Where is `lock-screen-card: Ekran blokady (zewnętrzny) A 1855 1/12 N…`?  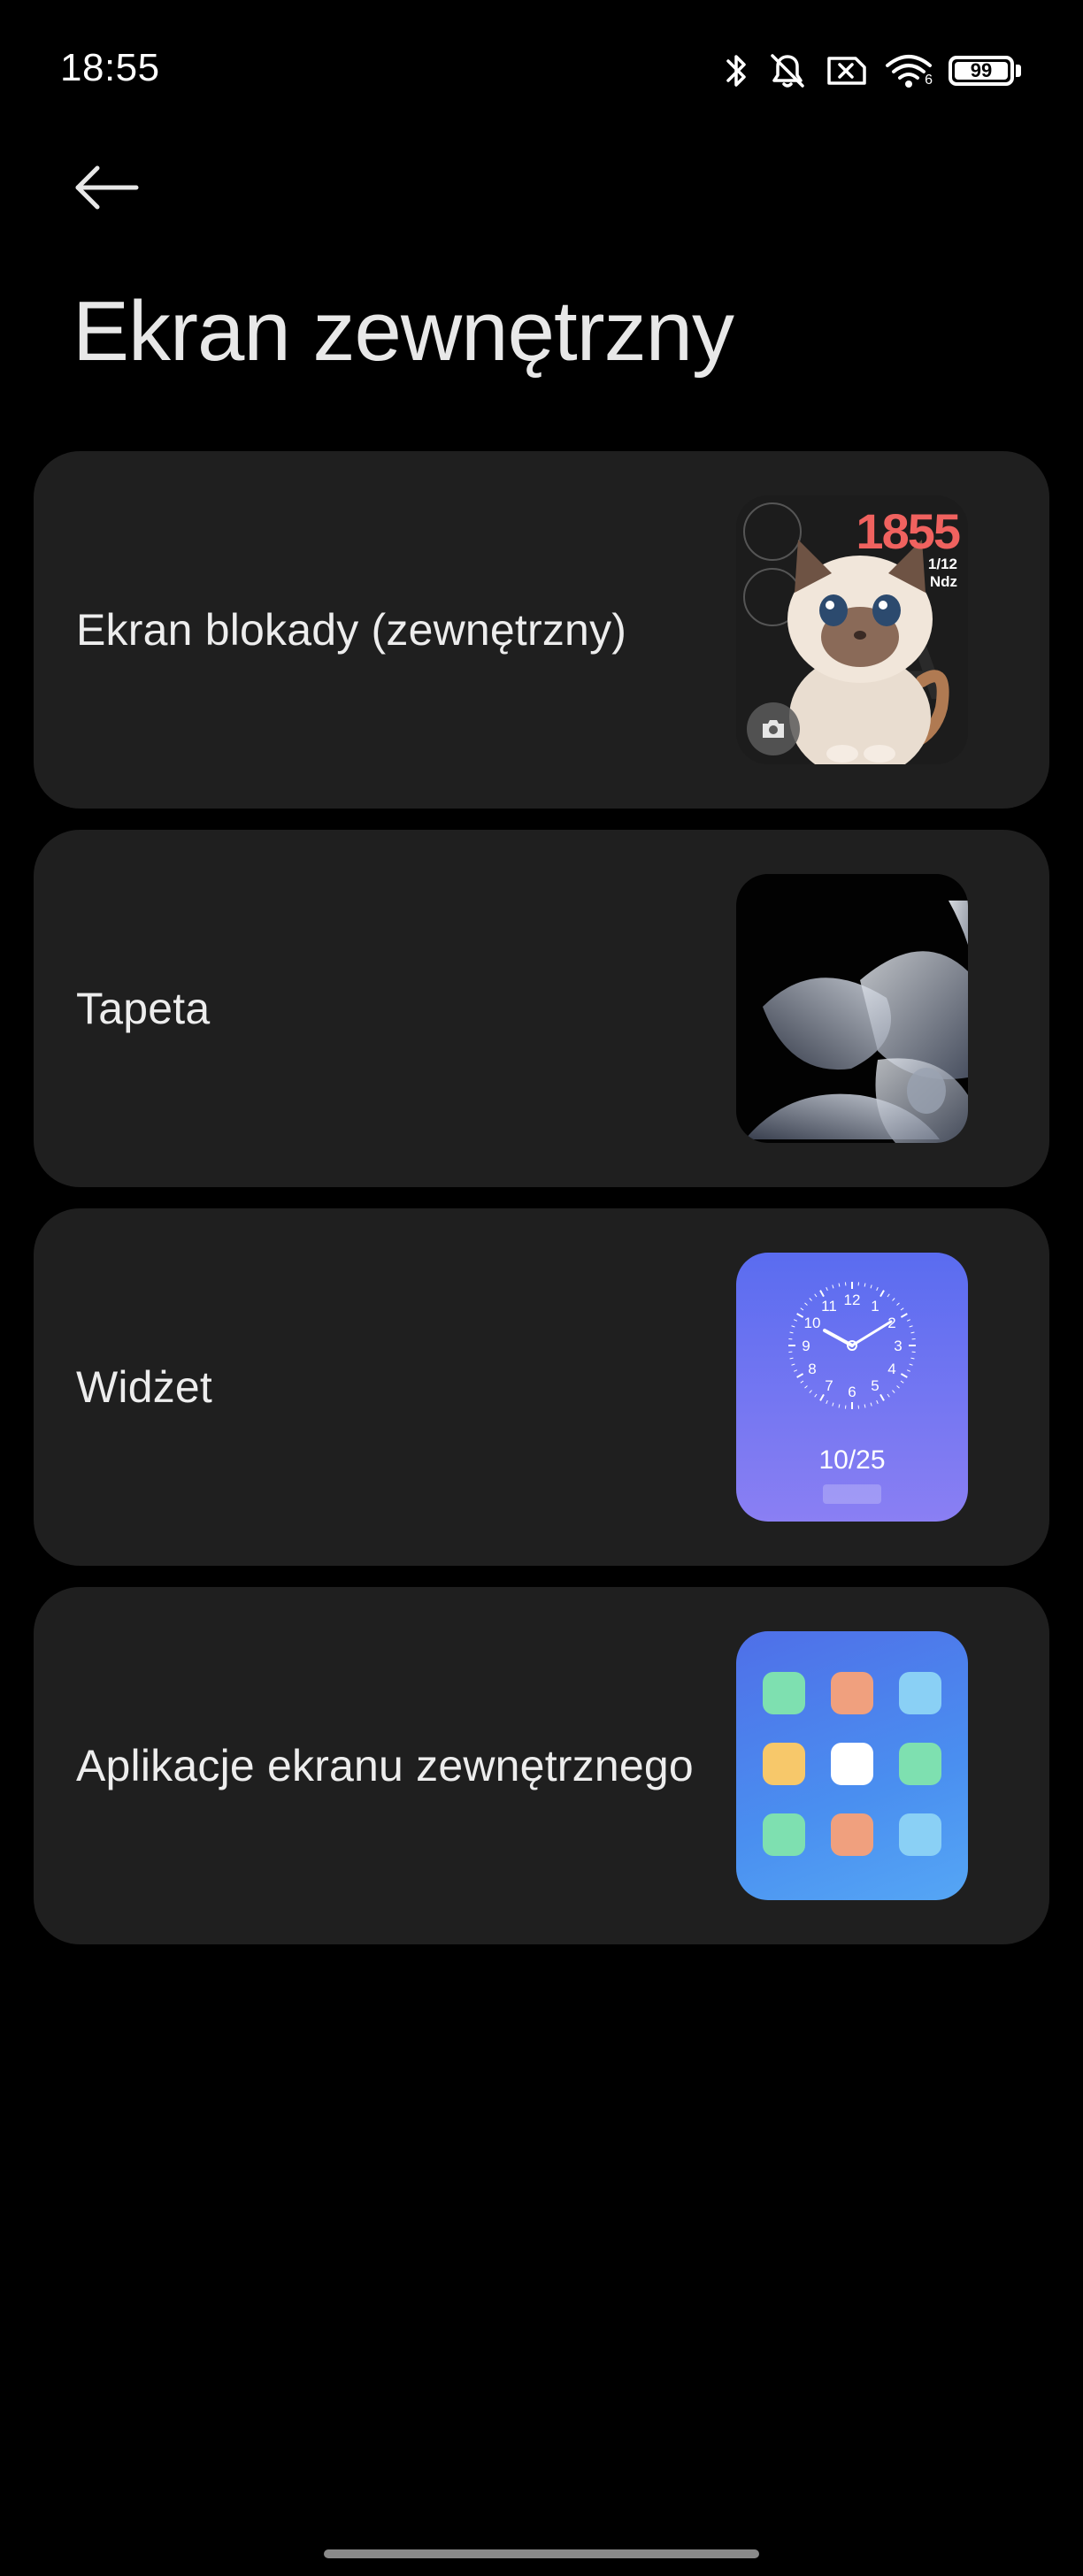 lock-screen-card: Ekran blokady (zewnętrzny) A 1855 1/12 N… is located at coordinates (541, 630).